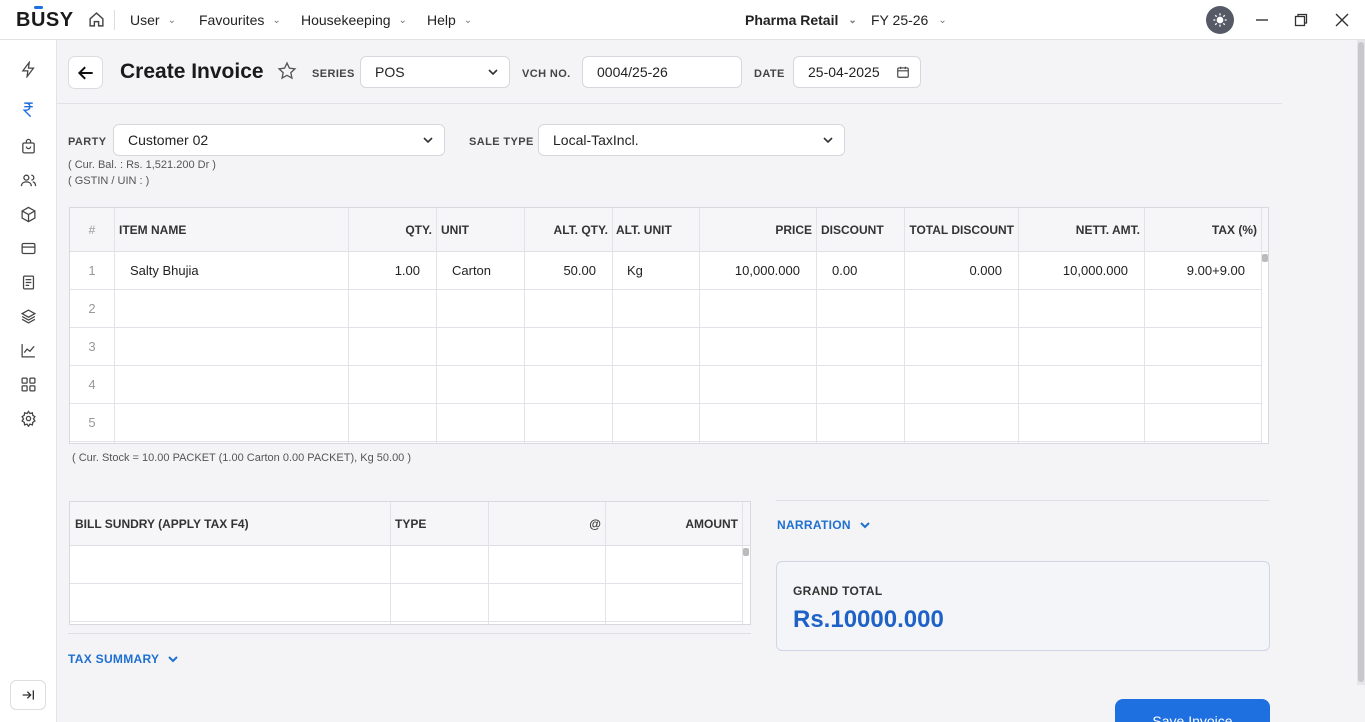  I want to click on sidebar-expand-button, so click(28, 695).